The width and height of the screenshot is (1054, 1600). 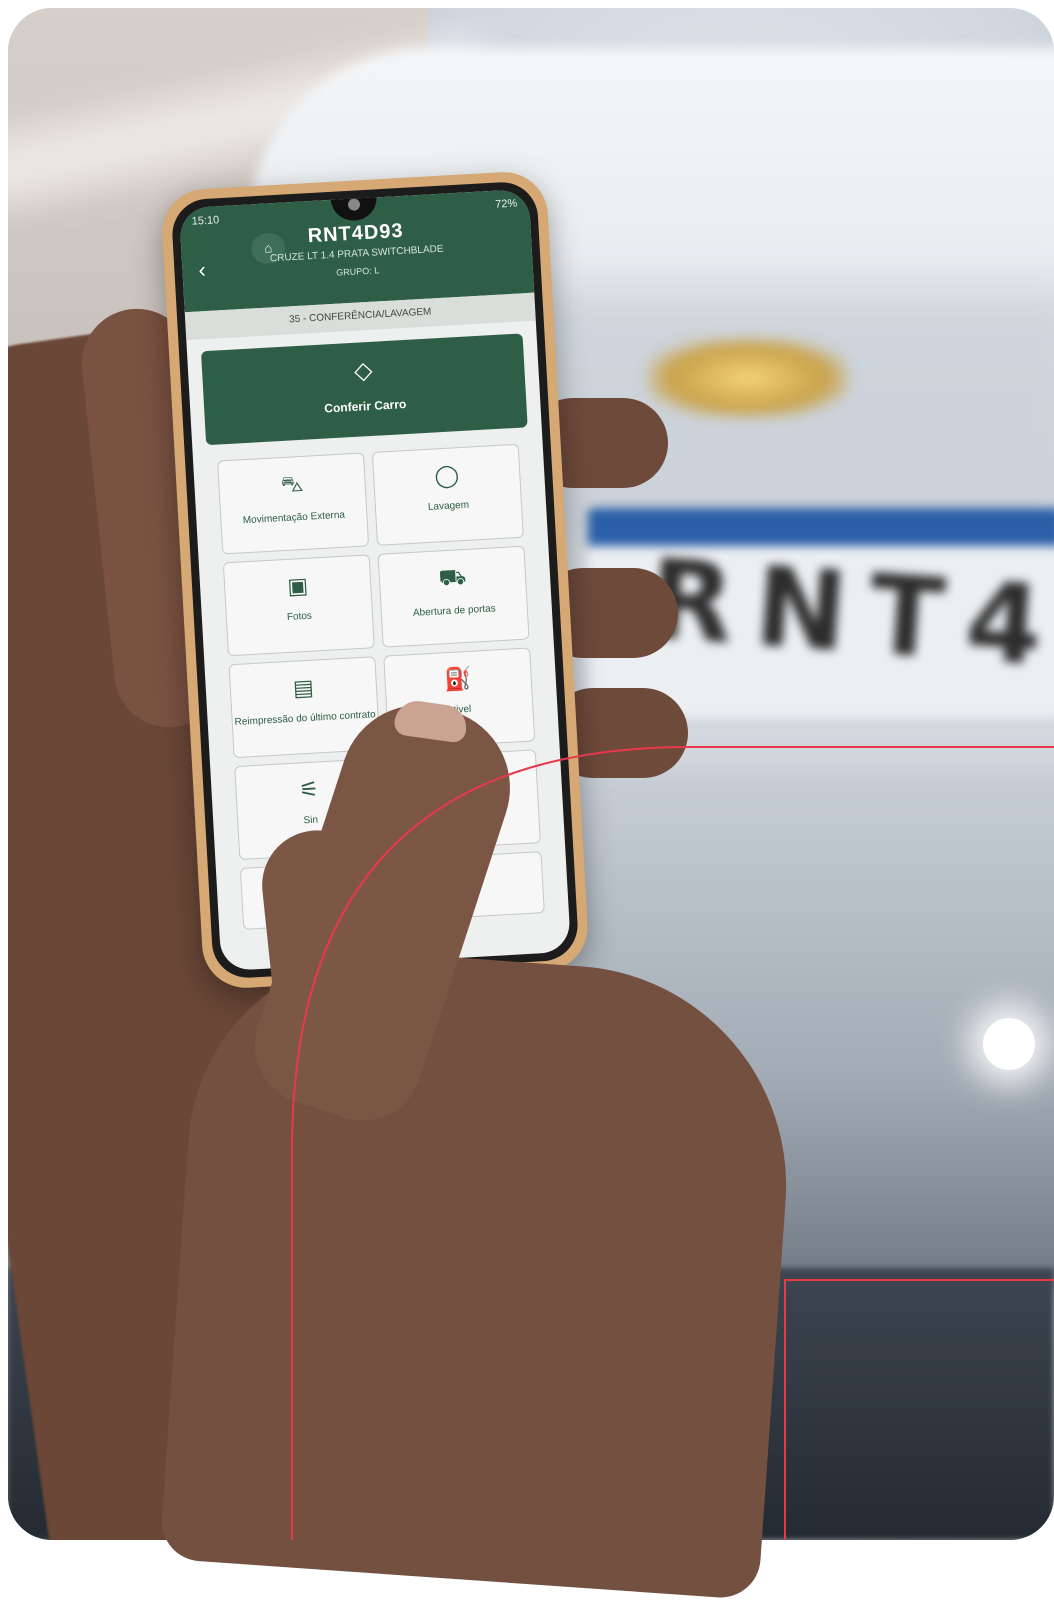 What do you see at coordinates (293, 503) in the screenshot?
I see `tile-movimentacao: ⛍ Movimentação Externa` at bounding box center [293, 503].